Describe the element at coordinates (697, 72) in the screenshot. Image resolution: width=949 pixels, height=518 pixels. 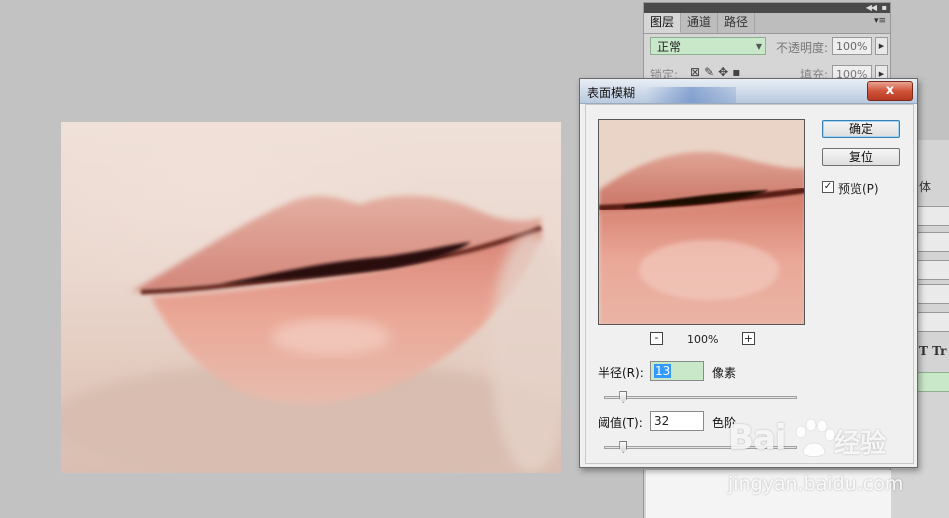
I see `lock-transparency-icon: ⊠` at that location.